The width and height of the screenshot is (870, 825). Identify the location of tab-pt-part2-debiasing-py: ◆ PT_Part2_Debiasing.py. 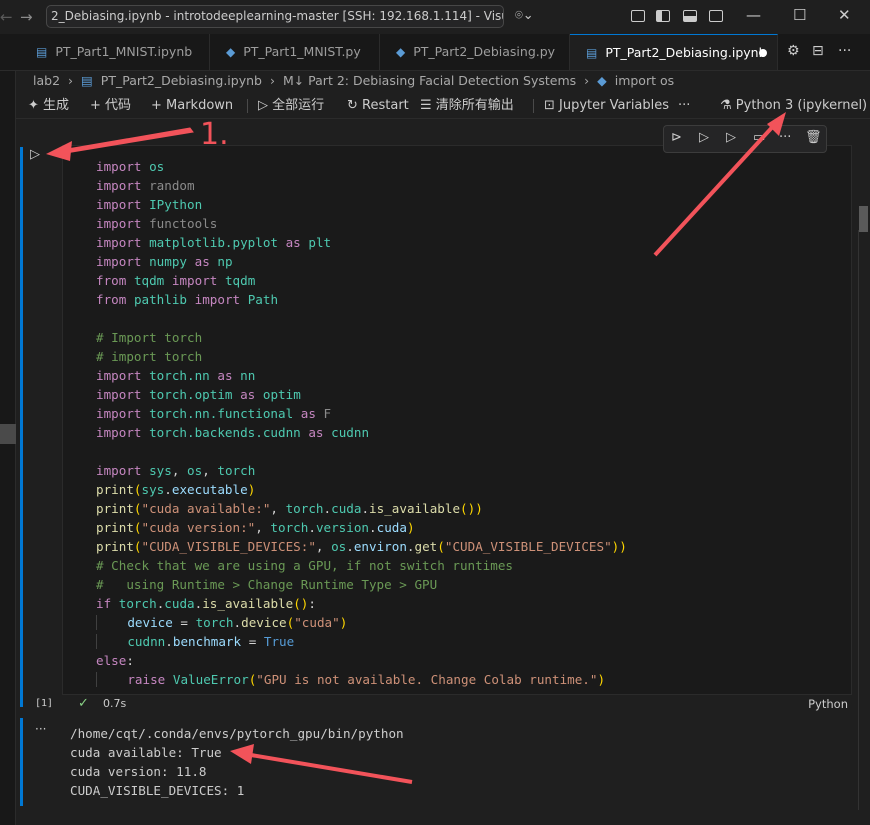
(475, 52).